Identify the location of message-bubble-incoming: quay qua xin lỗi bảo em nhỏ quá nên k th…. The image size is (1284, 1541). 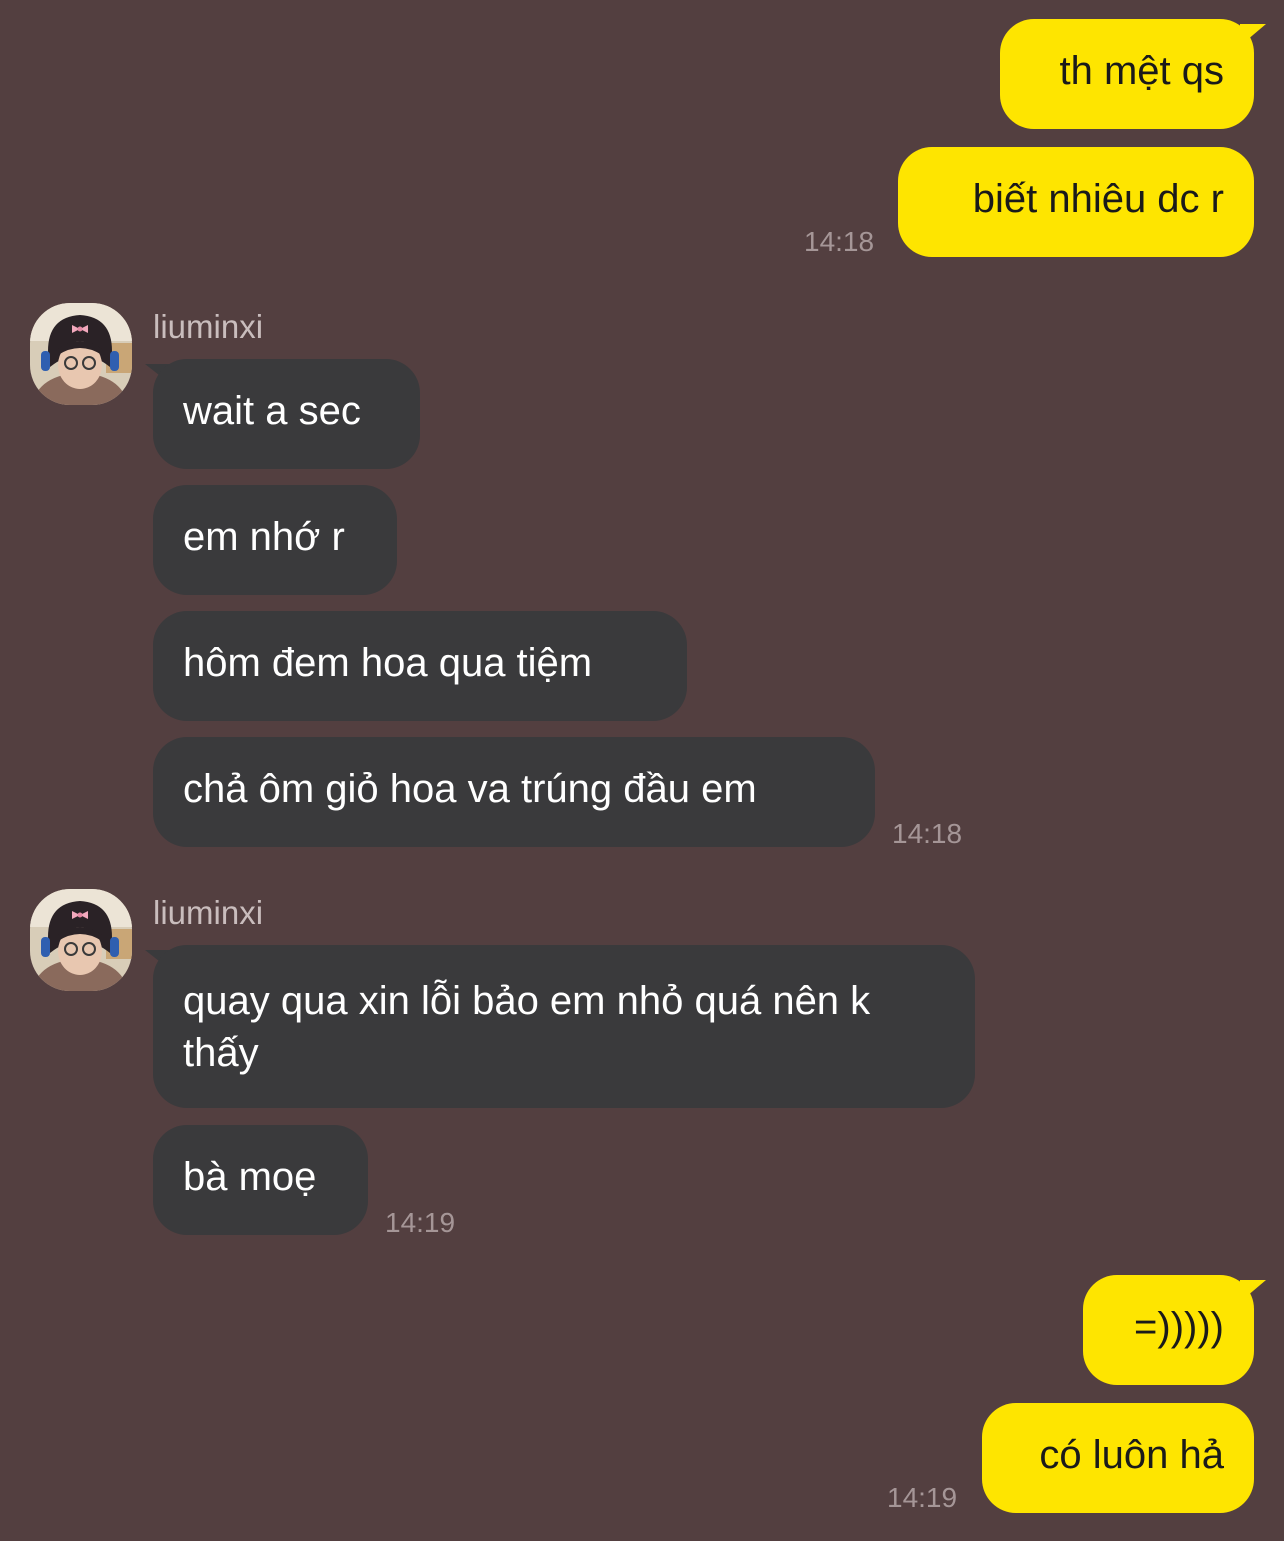
(564, 1026).